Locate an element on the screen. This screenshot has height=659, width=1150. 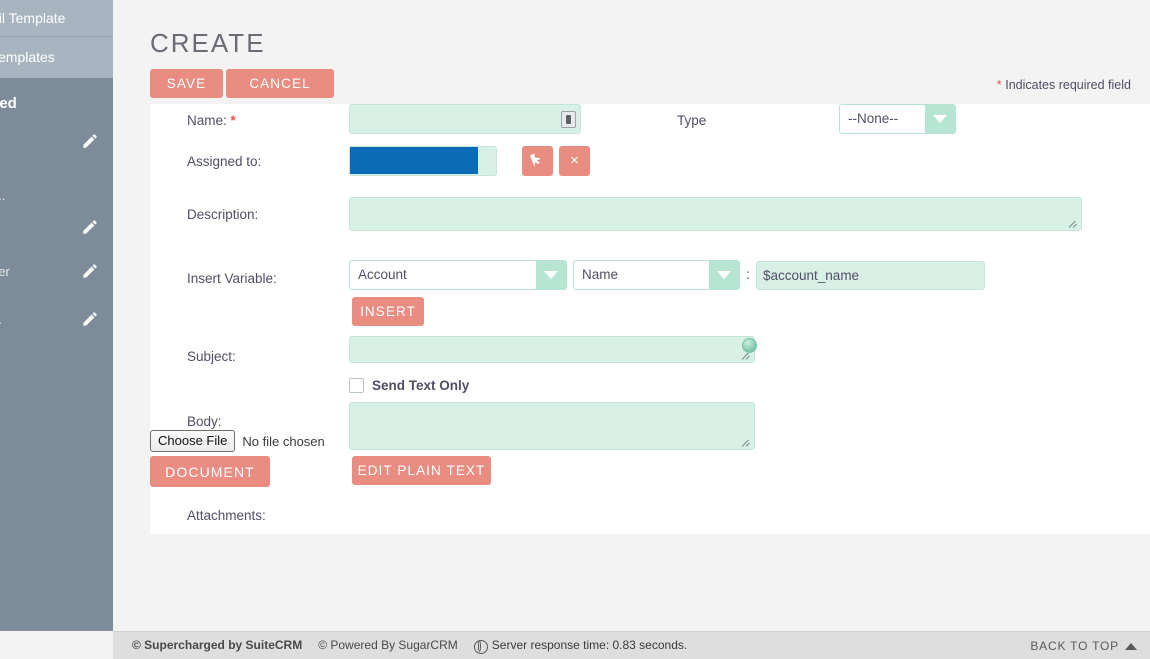
subject-input is located at coordinates (552, 349).